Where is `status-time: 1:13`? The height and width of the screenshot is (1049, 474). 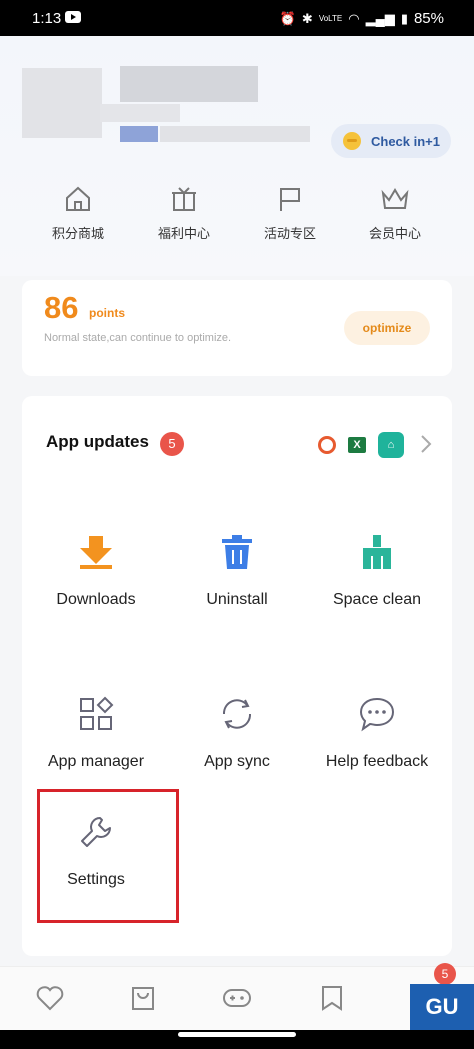 status-time: 1:13 is located at coordinates (47, 18).